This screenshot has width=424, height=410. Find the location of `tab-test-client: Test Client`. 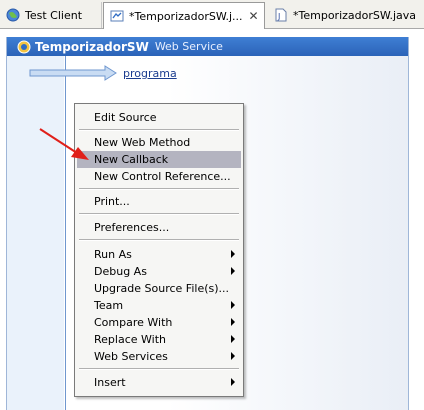

tab-test-client: Test Client is located at coordinates (51, 15).